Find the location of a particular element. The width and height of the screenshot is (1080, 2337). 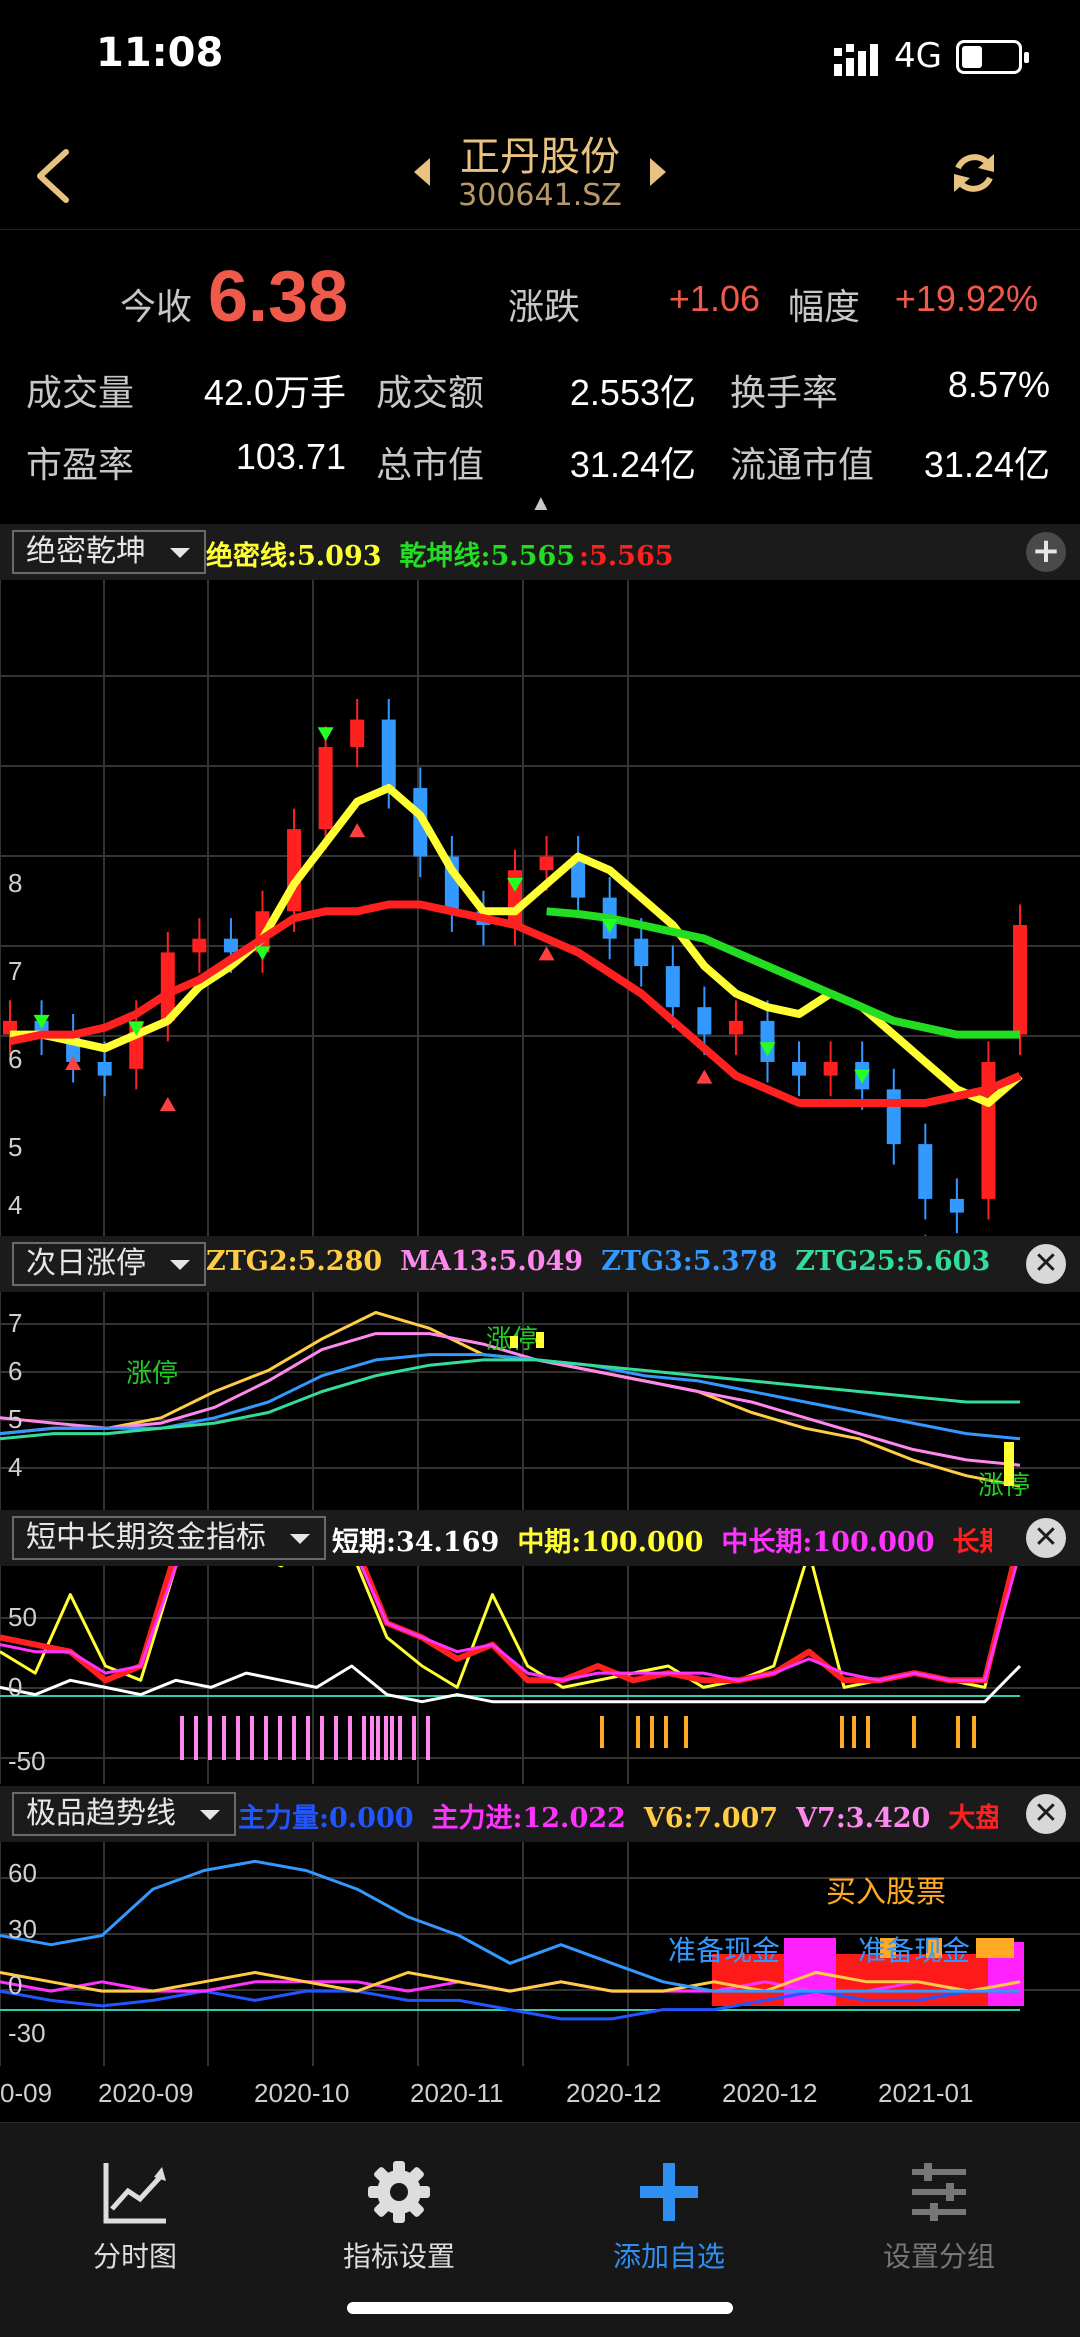

main-indicator-values: 绝密线:5.093 乾坤线:5.565:5.565 is located at coordinates (606, 553).